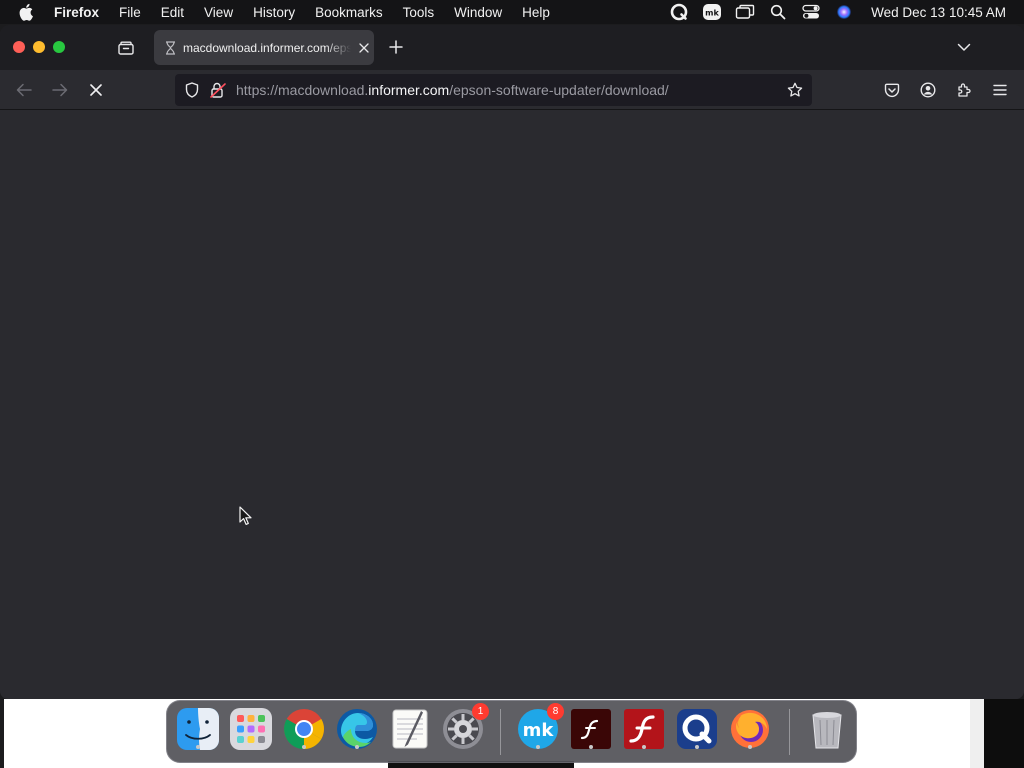 The height and width of the screenshot is (768, 1024). I want to click on dock-app-edge, so click(357, 729).